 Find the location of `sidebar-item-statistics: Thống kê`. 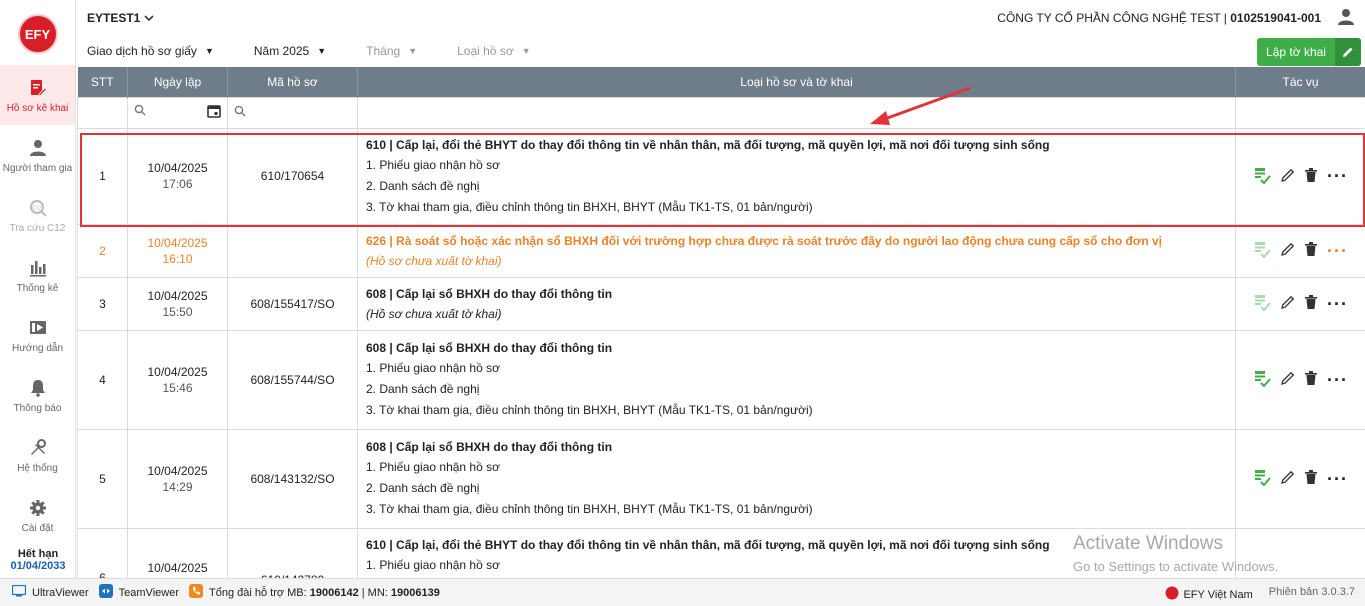

sidebar-item-statistics: Thống kê is located at coordinates (37, 275).